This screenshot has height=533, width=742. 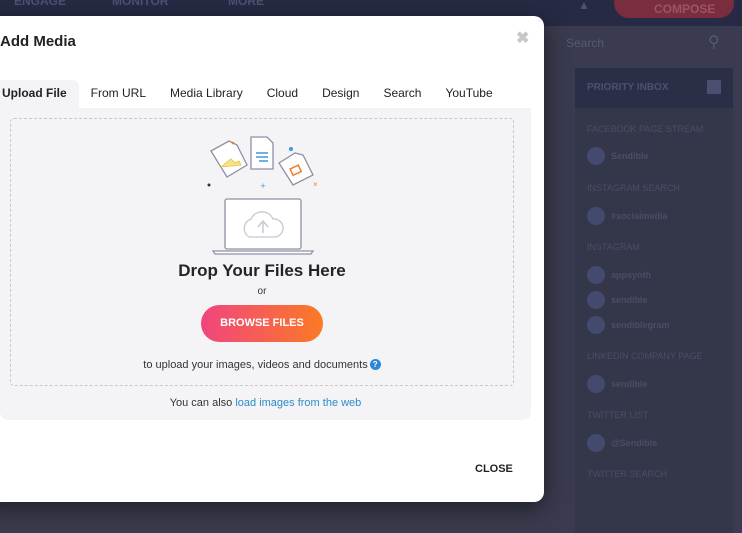 I want to click on load-from-web-text: You can also load images from the web, so click(x=265, y=403).